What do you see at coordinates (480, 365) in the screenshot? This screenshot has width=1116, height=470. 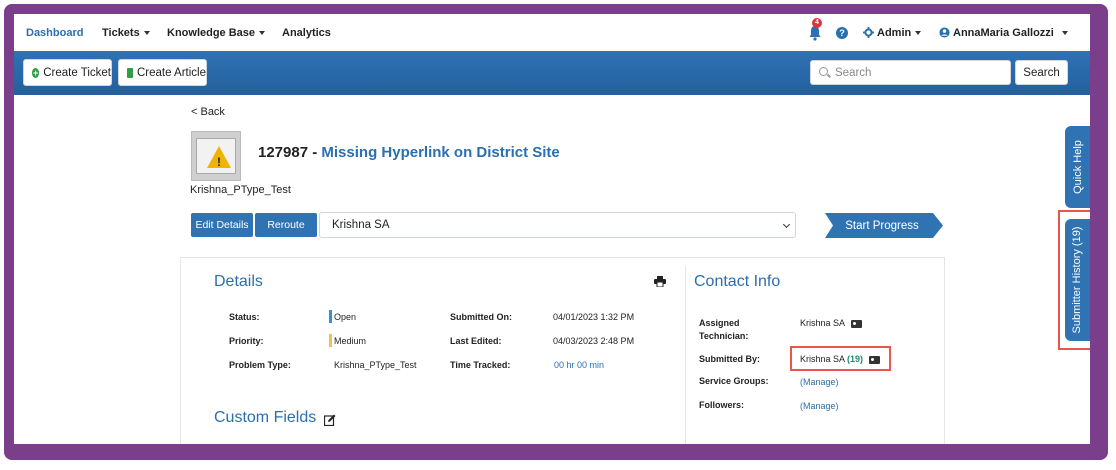 I see `time-tracked-label: Time Tracked:` at bounding box center [480, 365].